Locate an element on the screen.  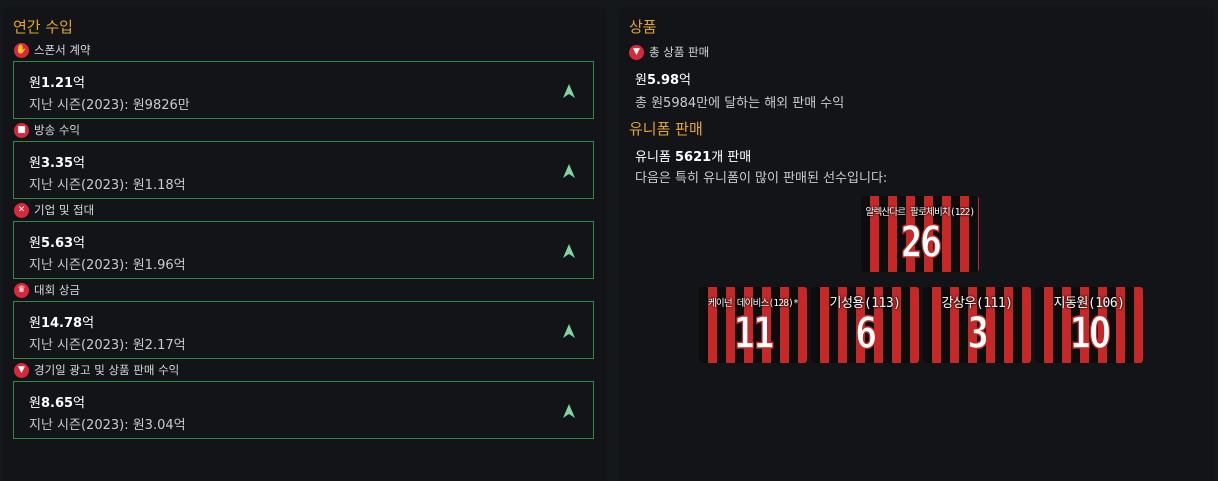
income-card-matchday: 원8.65억 지난 시즌(2023): 원3.04억 is located at coordinates (303, 410).